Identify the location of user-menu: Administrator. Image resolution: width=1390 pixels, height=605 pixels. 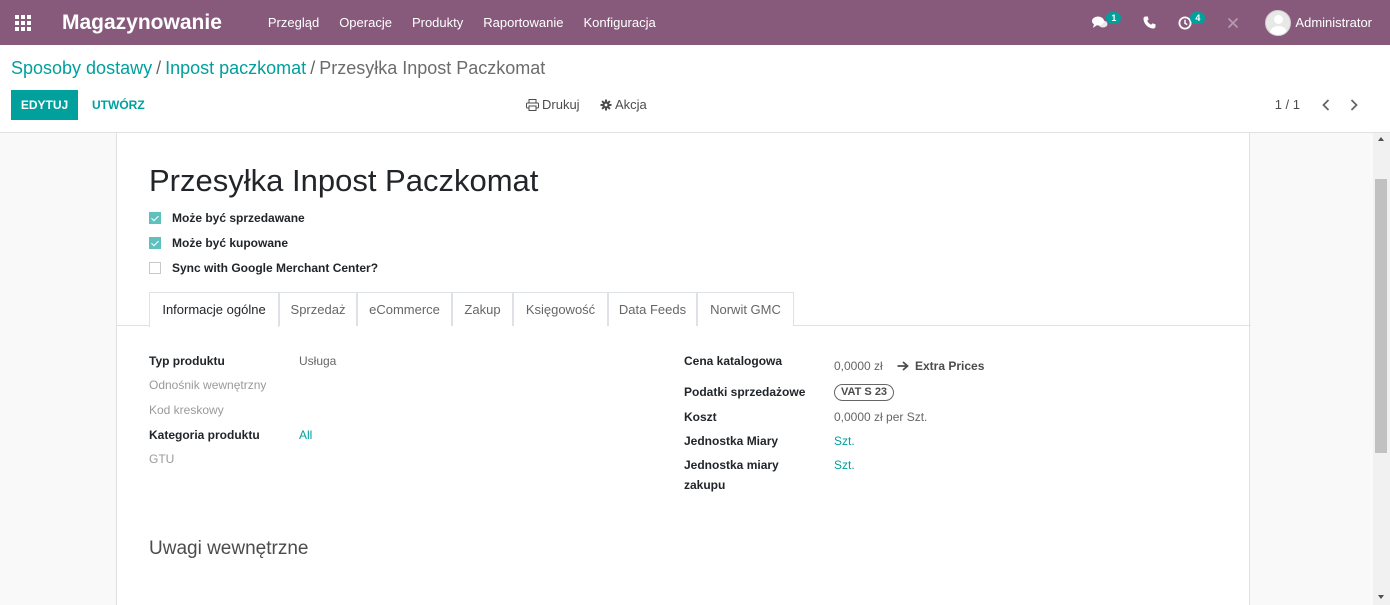
(1318, 22).